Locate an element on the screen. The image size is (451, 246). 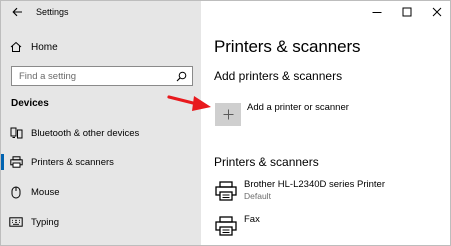
back-button is located at coordinates (17, 12).